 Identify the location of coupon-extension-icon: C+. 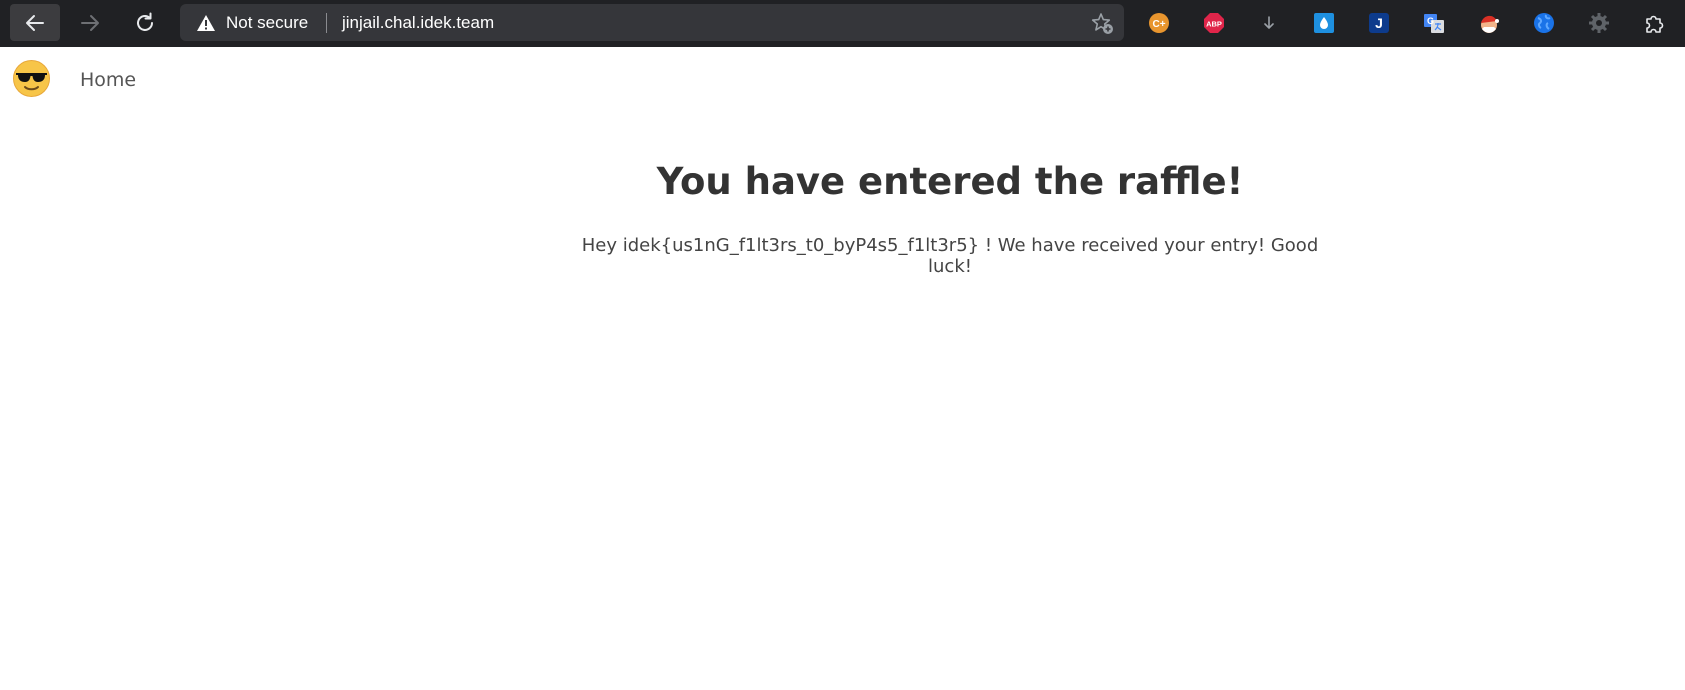
(1159, 23).